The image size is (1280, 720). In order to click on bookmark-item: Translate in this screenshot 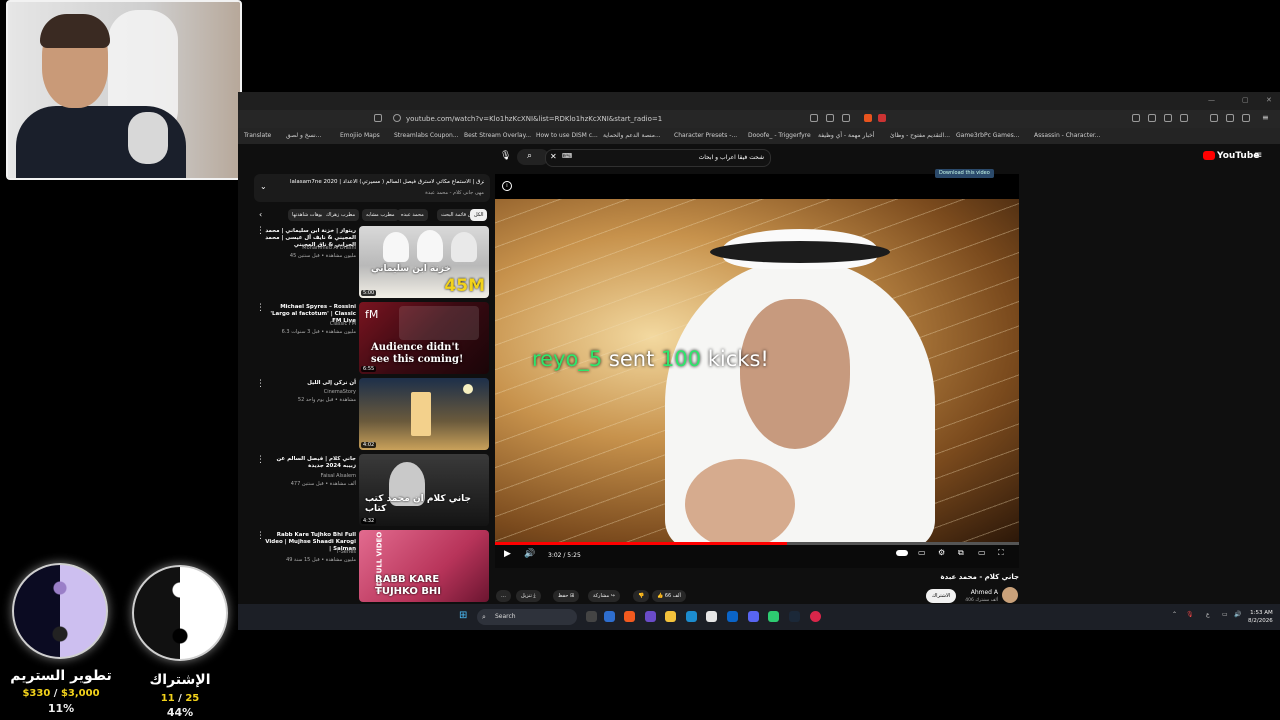, I will do `click(257, 135)`.